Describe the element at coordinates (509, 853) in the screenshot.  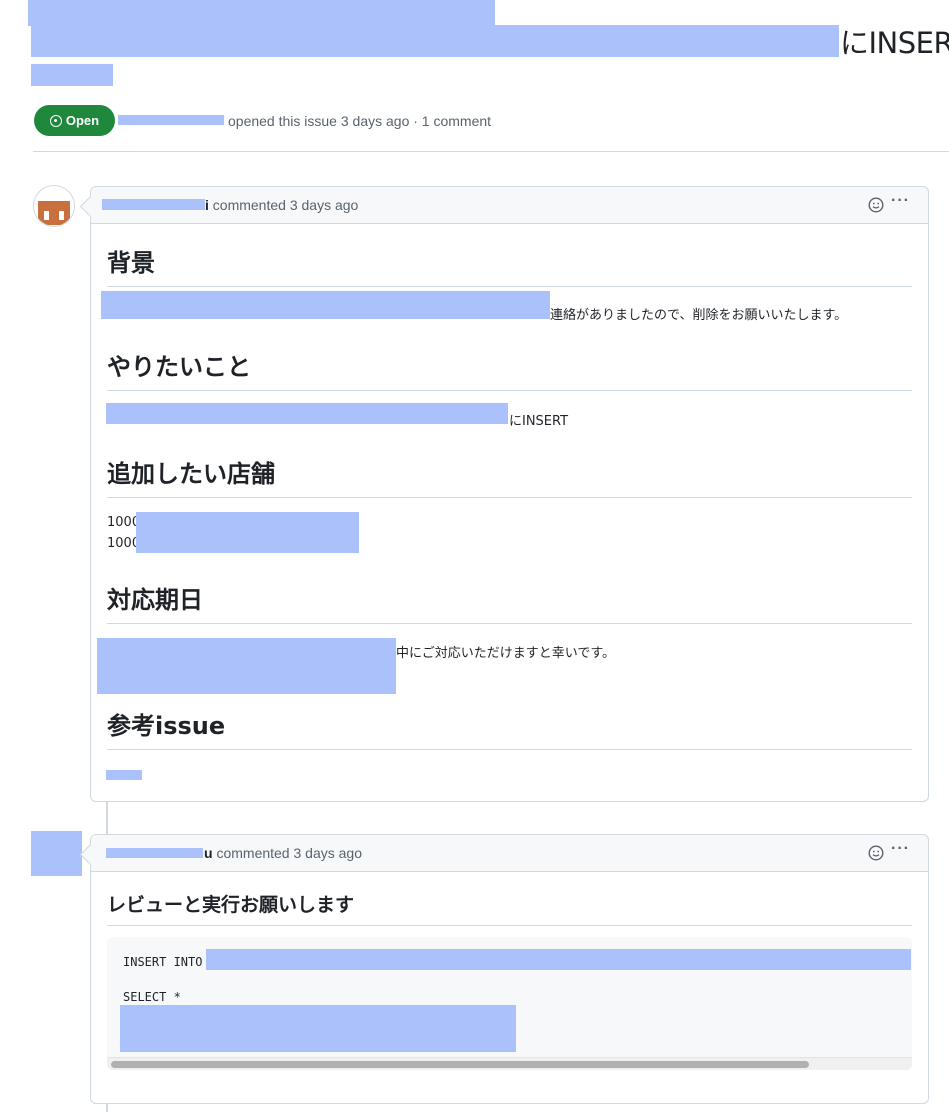
I see `comment-header: u commented 3 days ago ···` at that location.